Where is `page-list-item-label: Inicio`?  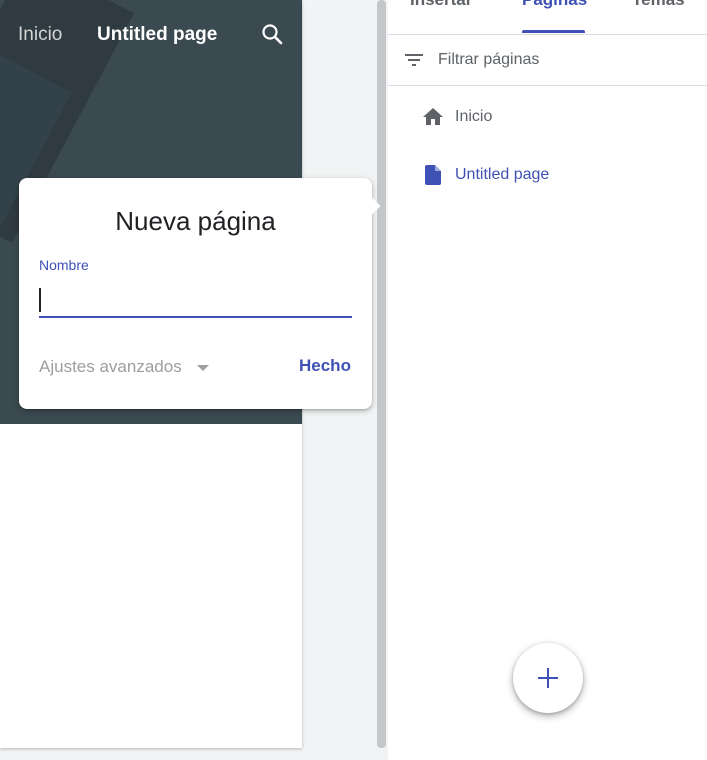
page-list-item-label: Inicio is located at coordinates (474, 116).